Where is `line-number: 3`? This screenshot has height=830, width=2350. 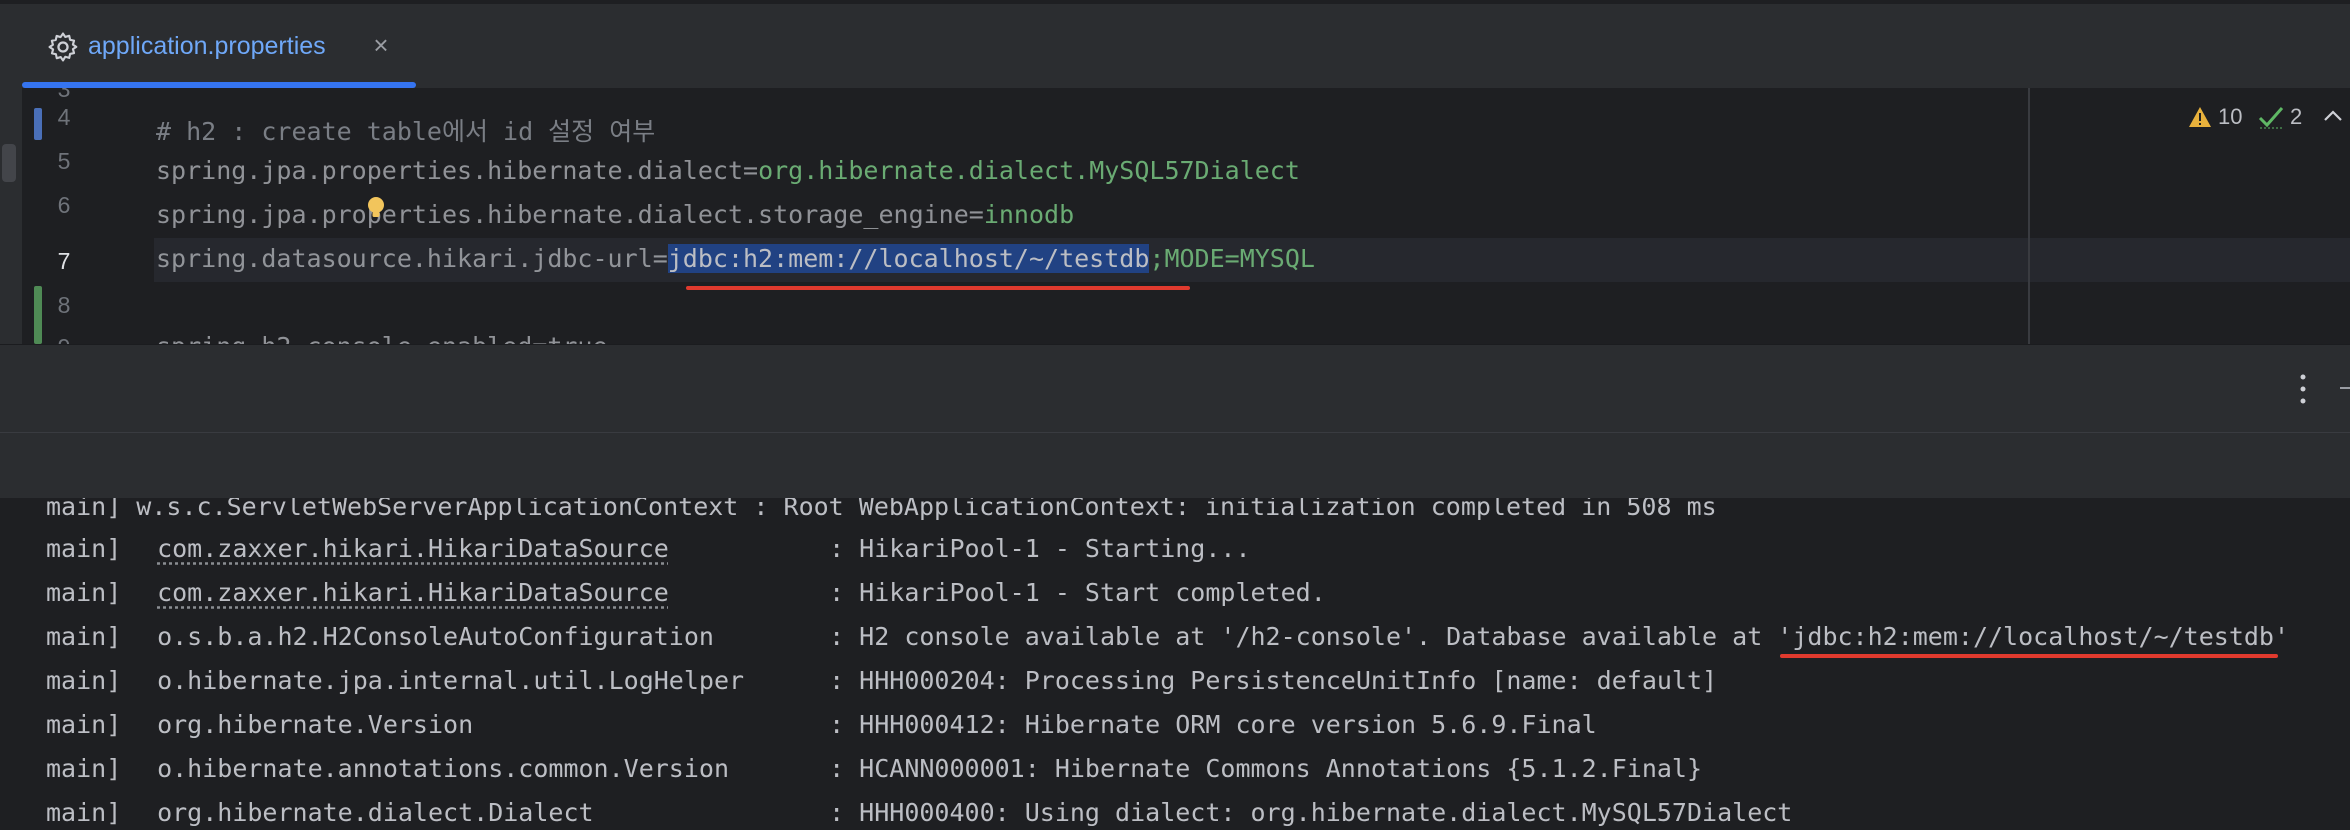
line-number: 3 is located at coordinates (64, 95).